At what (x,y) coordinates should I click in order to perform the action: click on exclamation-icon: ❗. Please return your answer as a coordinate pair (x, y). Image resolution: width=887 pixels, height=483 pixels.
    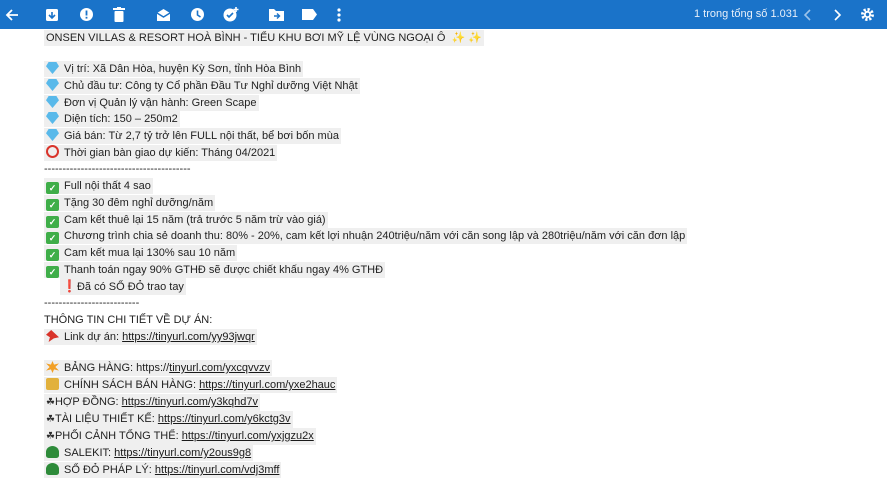
    Looking at the image, I should click on (69, 286).